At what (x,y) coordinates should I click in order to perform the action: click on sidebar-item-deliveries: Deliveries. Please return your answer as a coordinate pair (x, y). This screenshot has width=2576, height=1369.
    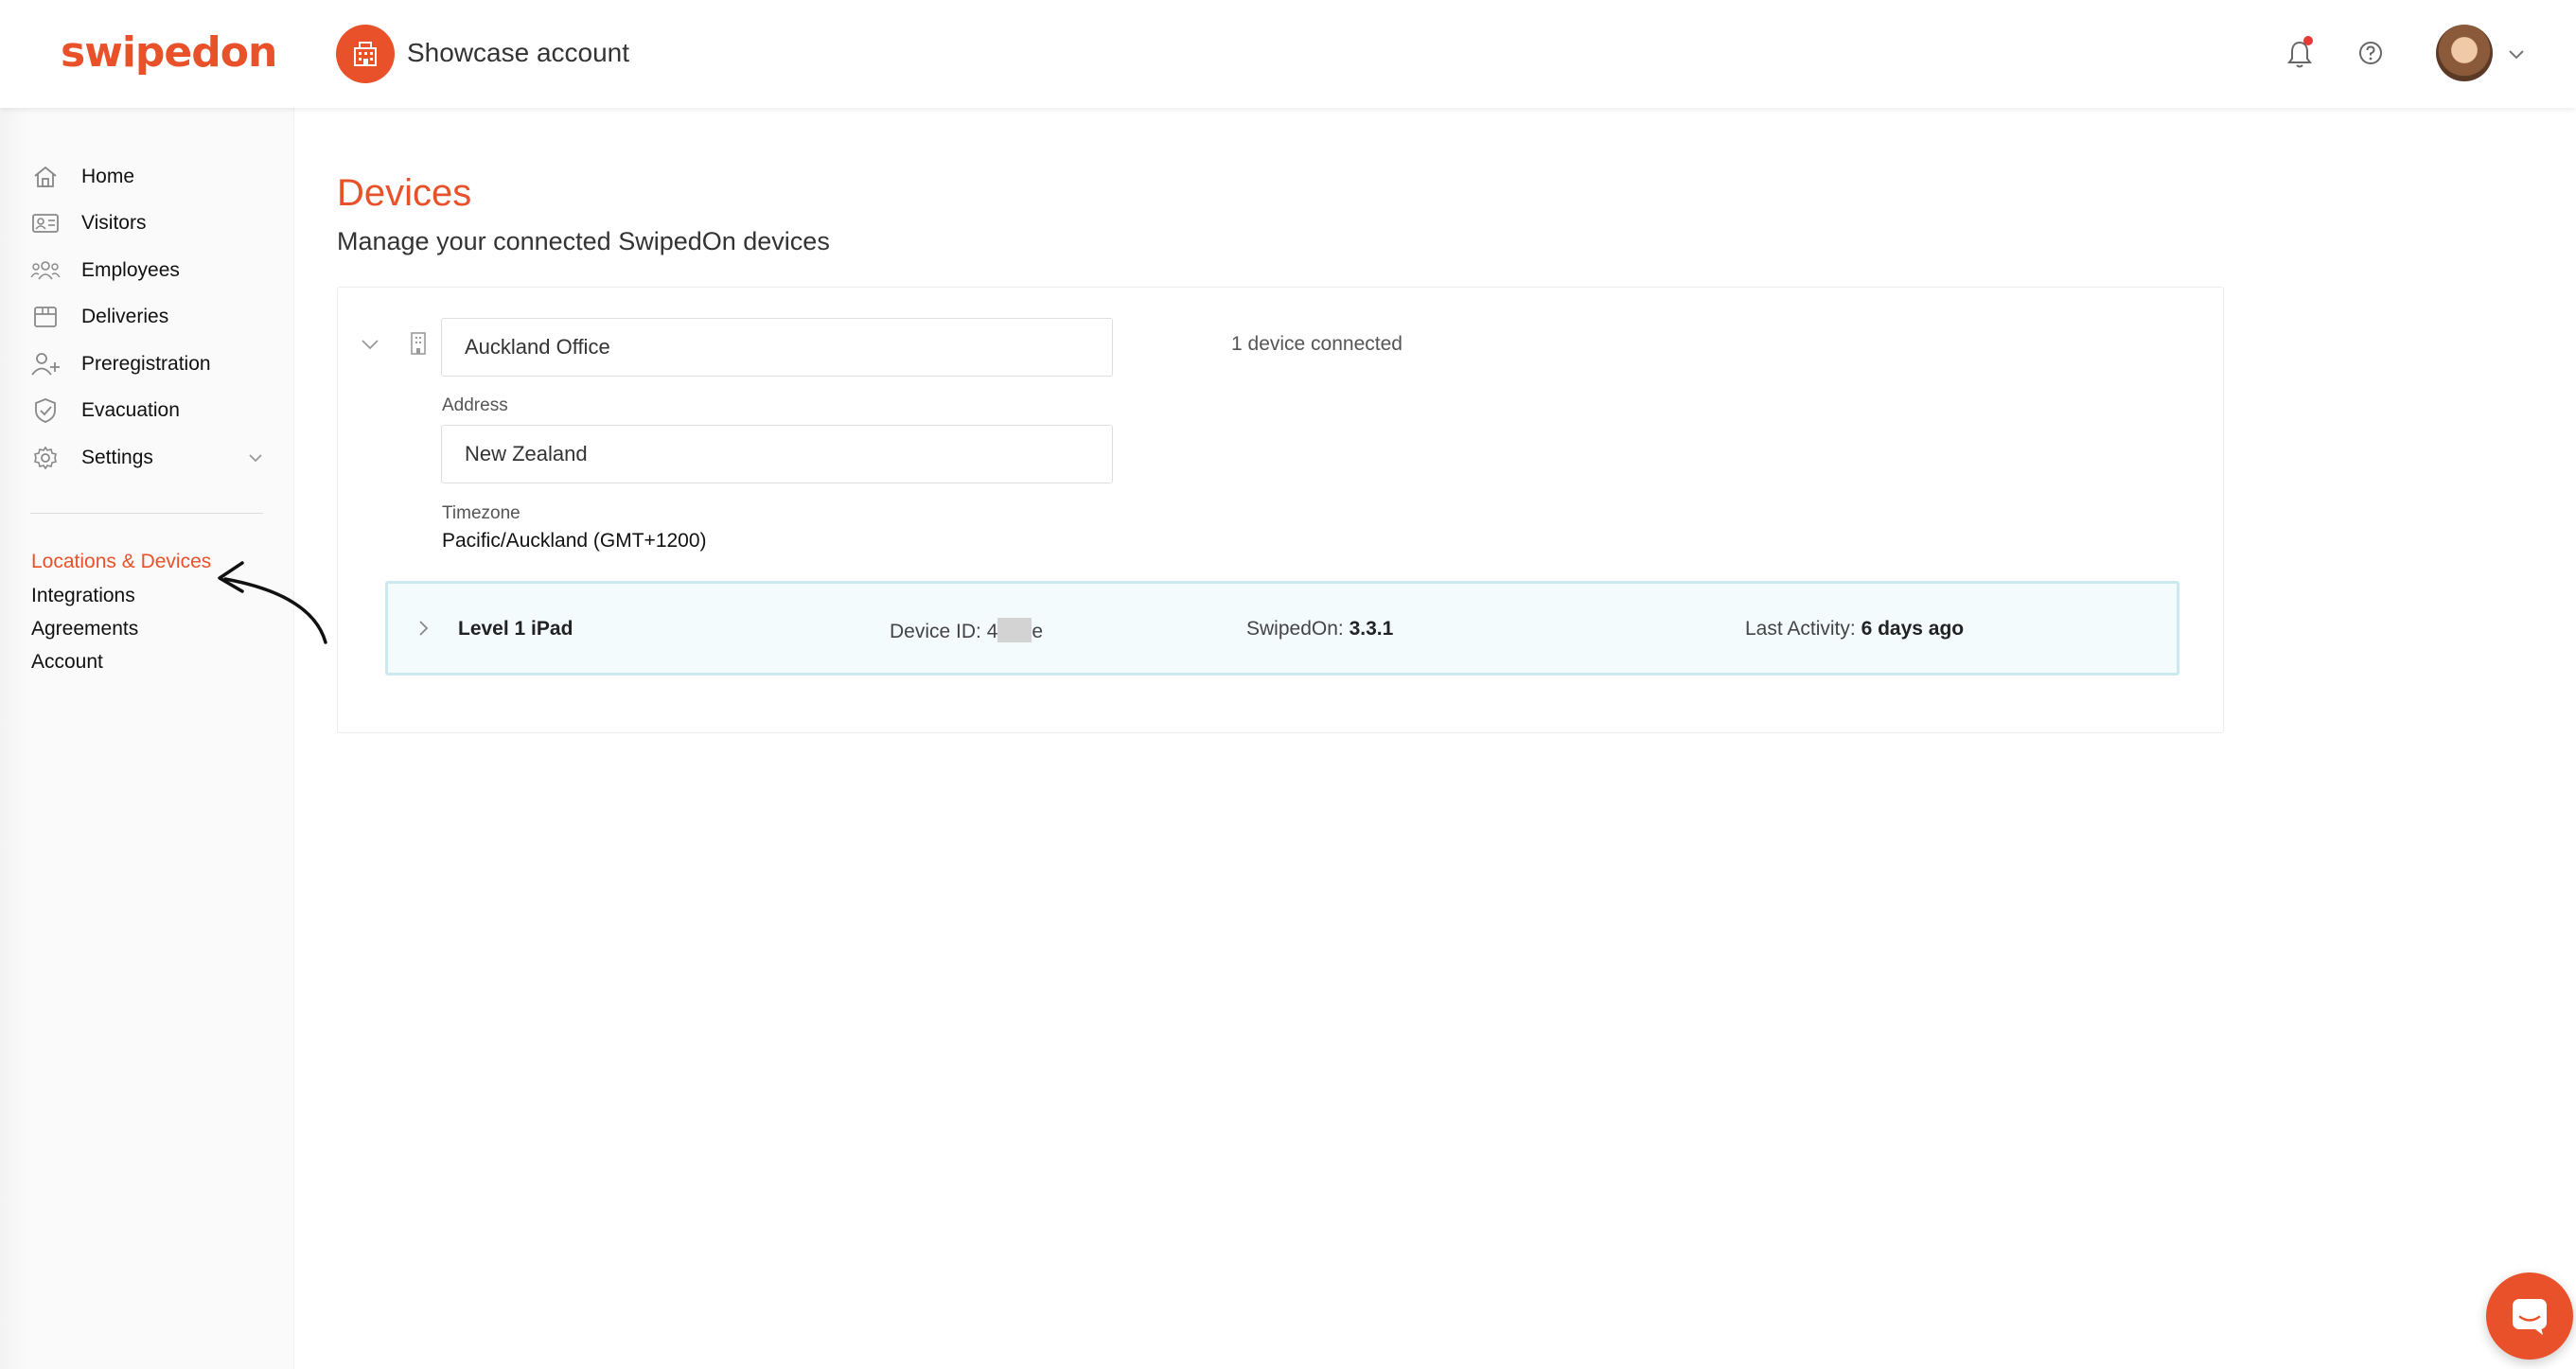
    Looking at the image, I should click on (153, 317).